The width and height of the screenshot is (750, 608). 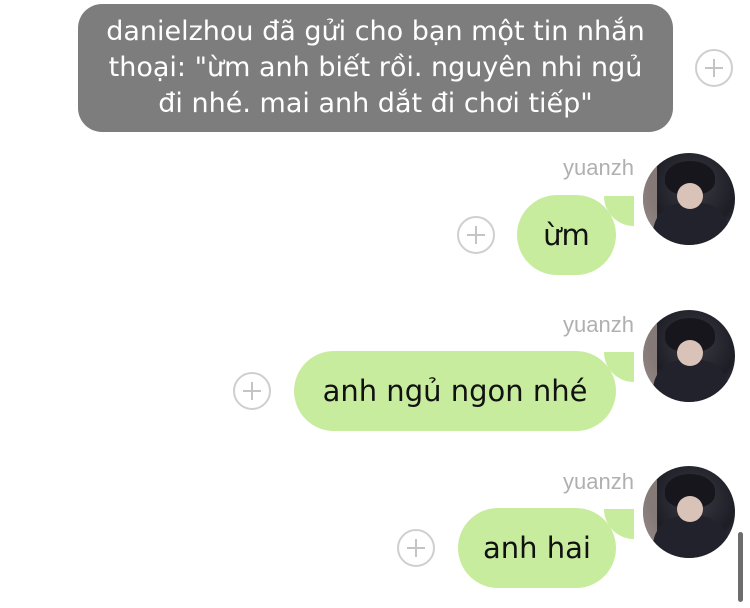 I want to click on message-bubble: anh ngủ ngon nhé, so click(x=455, y=391).